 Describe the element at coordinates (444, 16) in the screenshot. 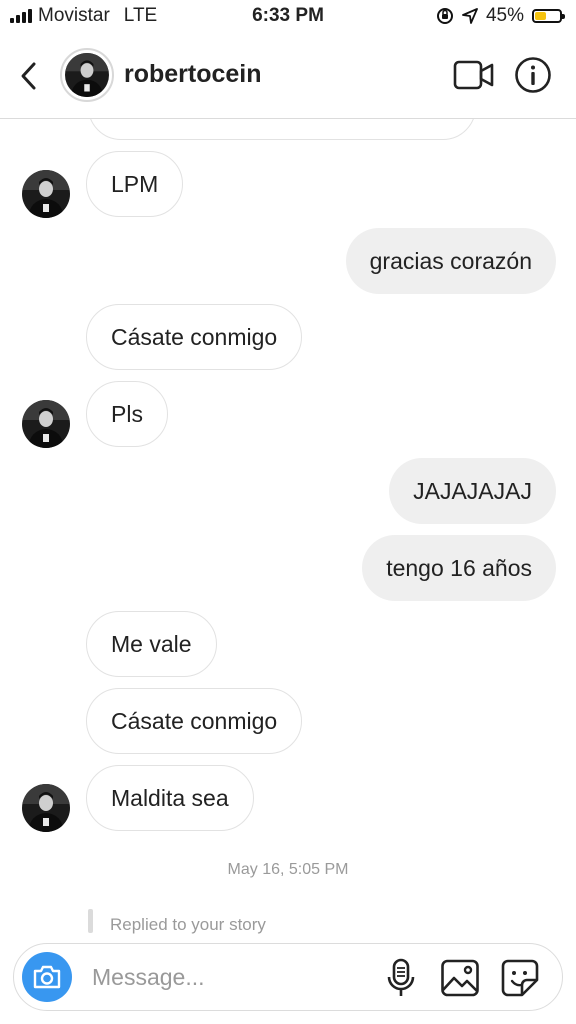

I see `orientation-lock-icon` at that location.